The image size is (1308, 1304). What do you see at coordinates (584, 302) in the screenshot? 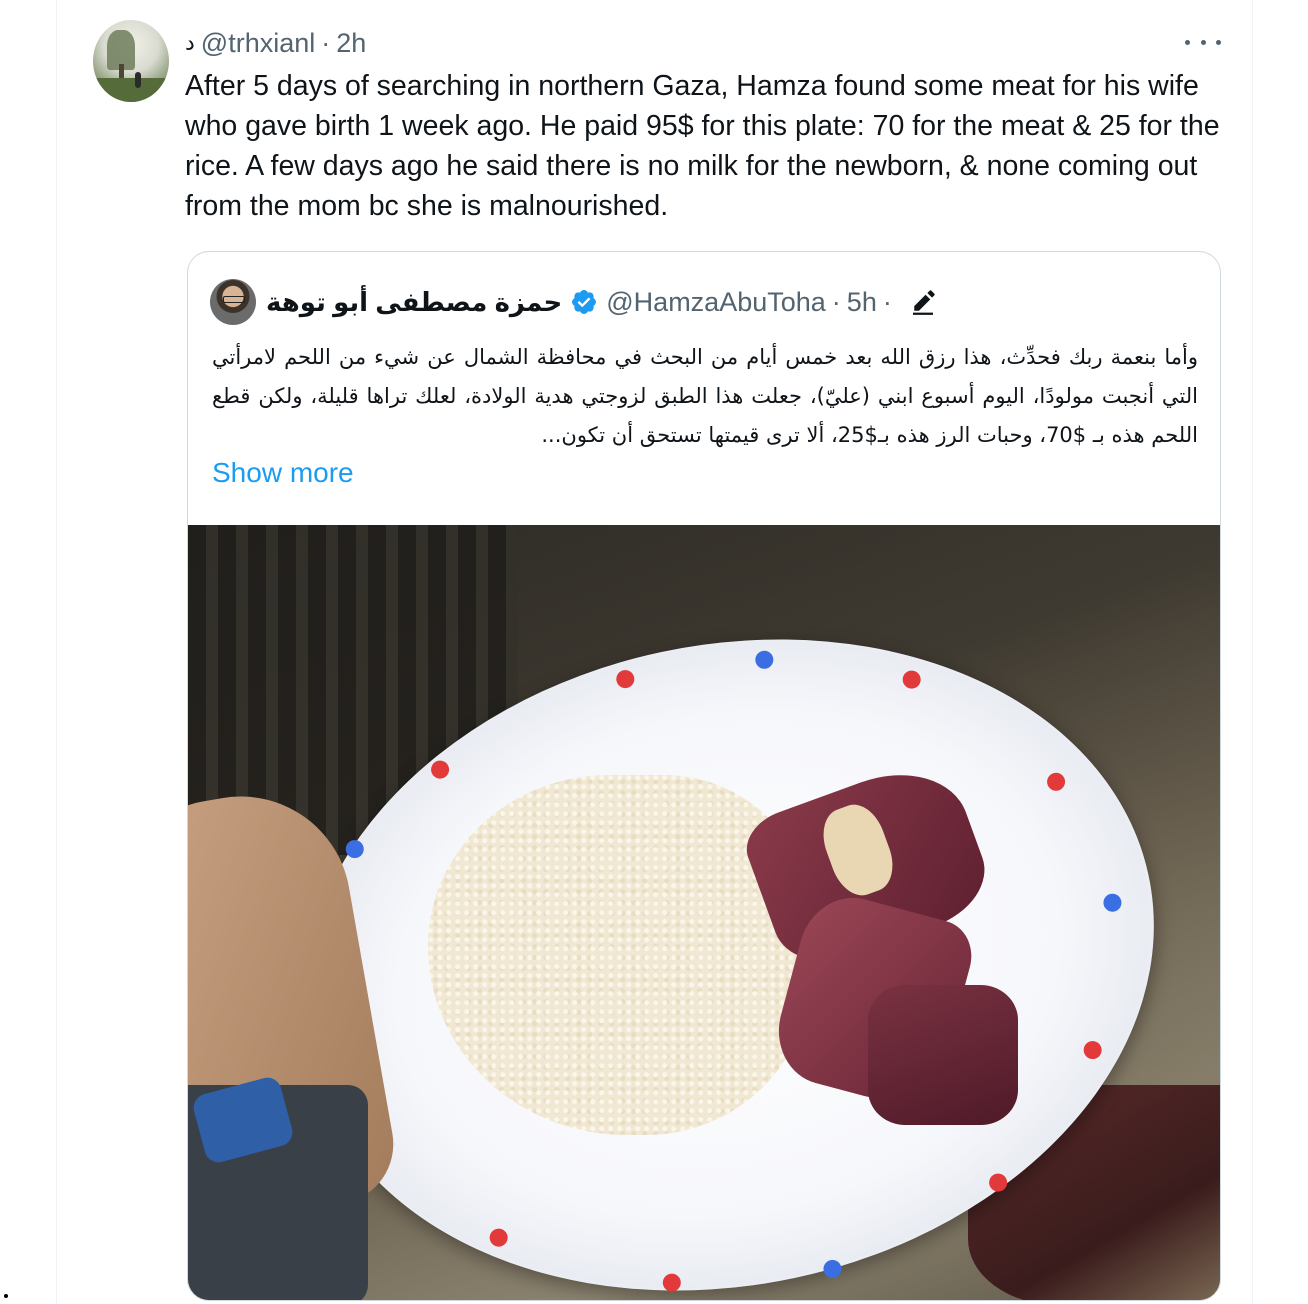
I see `verified-badge-icon` at bounding box center [584, 302].